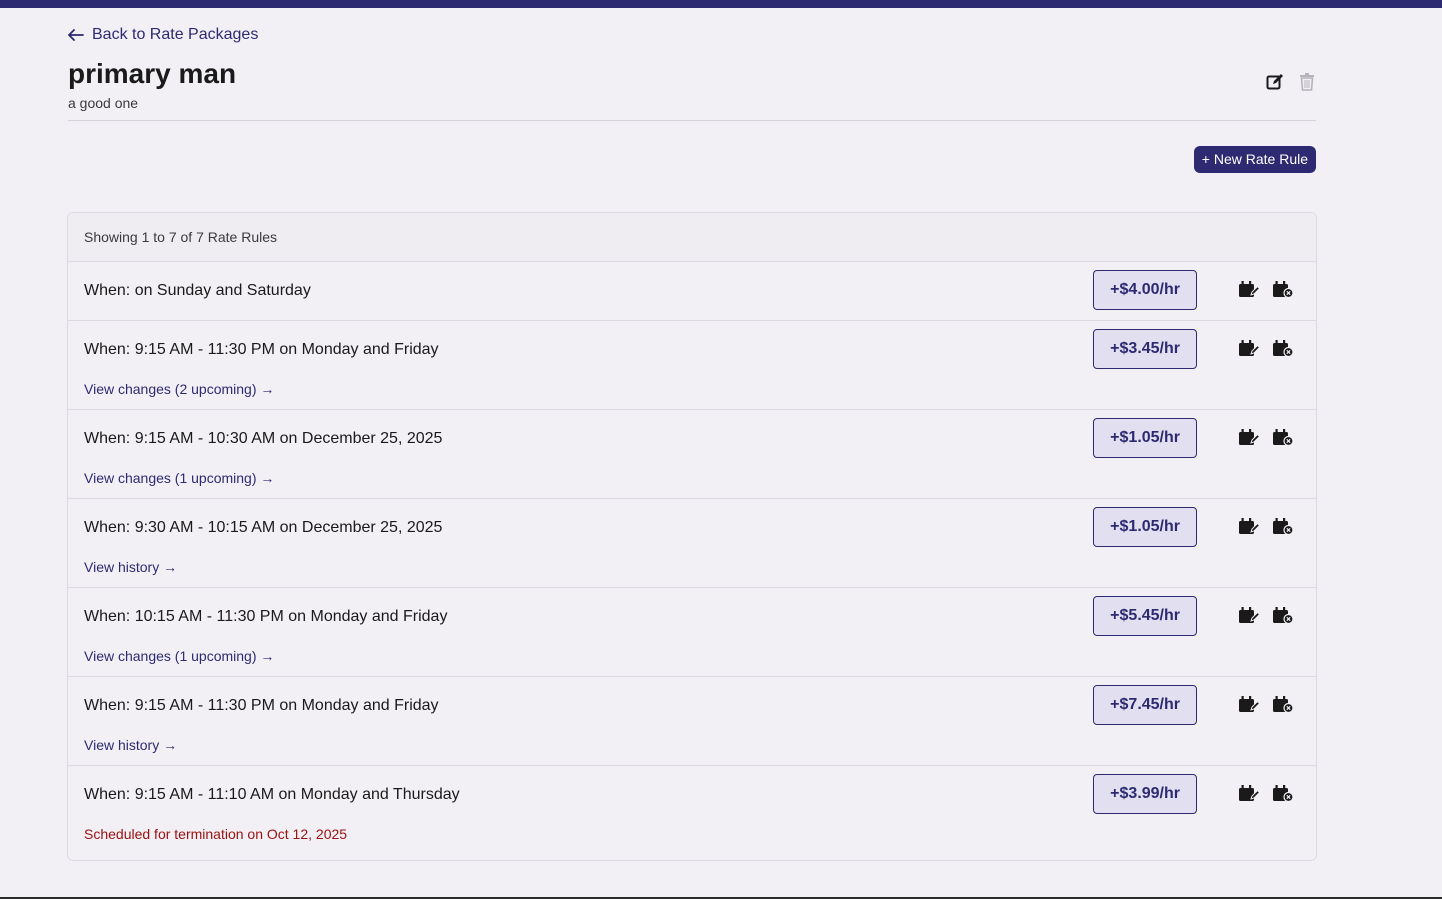 The height and width of the screenshot is (899, 1442). I want to click on back-to-rate-packages-link: Back to Rate Packages, so click(163, 35).